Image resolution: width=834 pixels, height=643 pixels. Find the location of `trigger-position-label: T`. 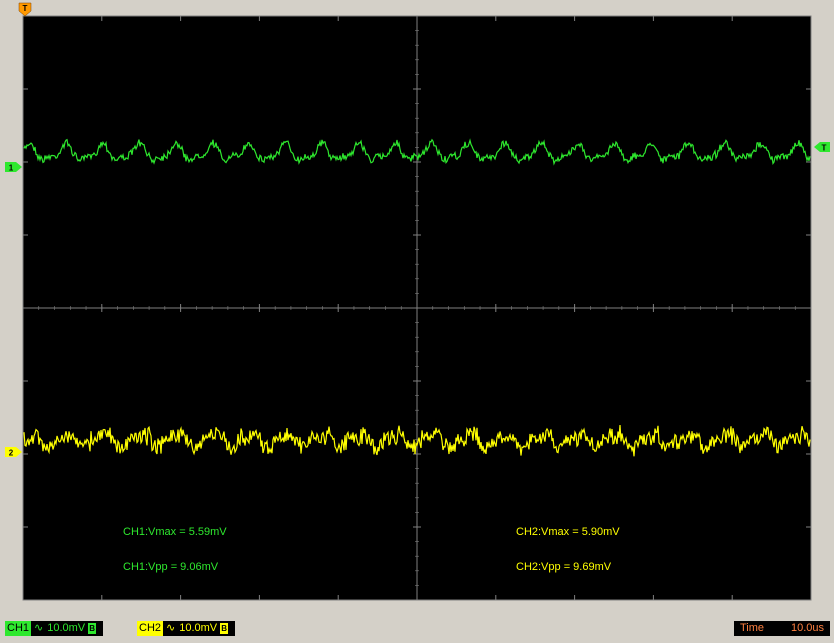

trigger-position-label: T is located at coordinates (25, 8).